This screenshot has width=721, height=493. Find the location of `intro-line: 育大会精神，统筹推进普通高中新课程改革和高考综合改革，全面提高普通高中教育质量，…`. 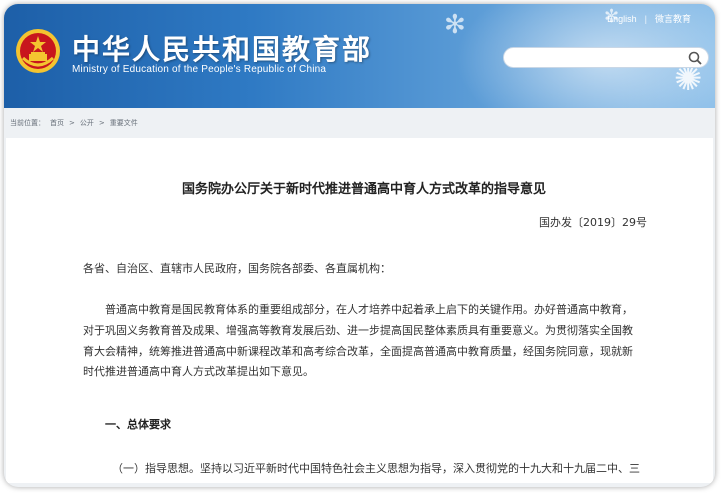

intro-line: 育大会精神，统筹推进普通高中新课程改革和高考综合改革，全面提高普通高中教育质量，… is located at coordinates (358, 351).